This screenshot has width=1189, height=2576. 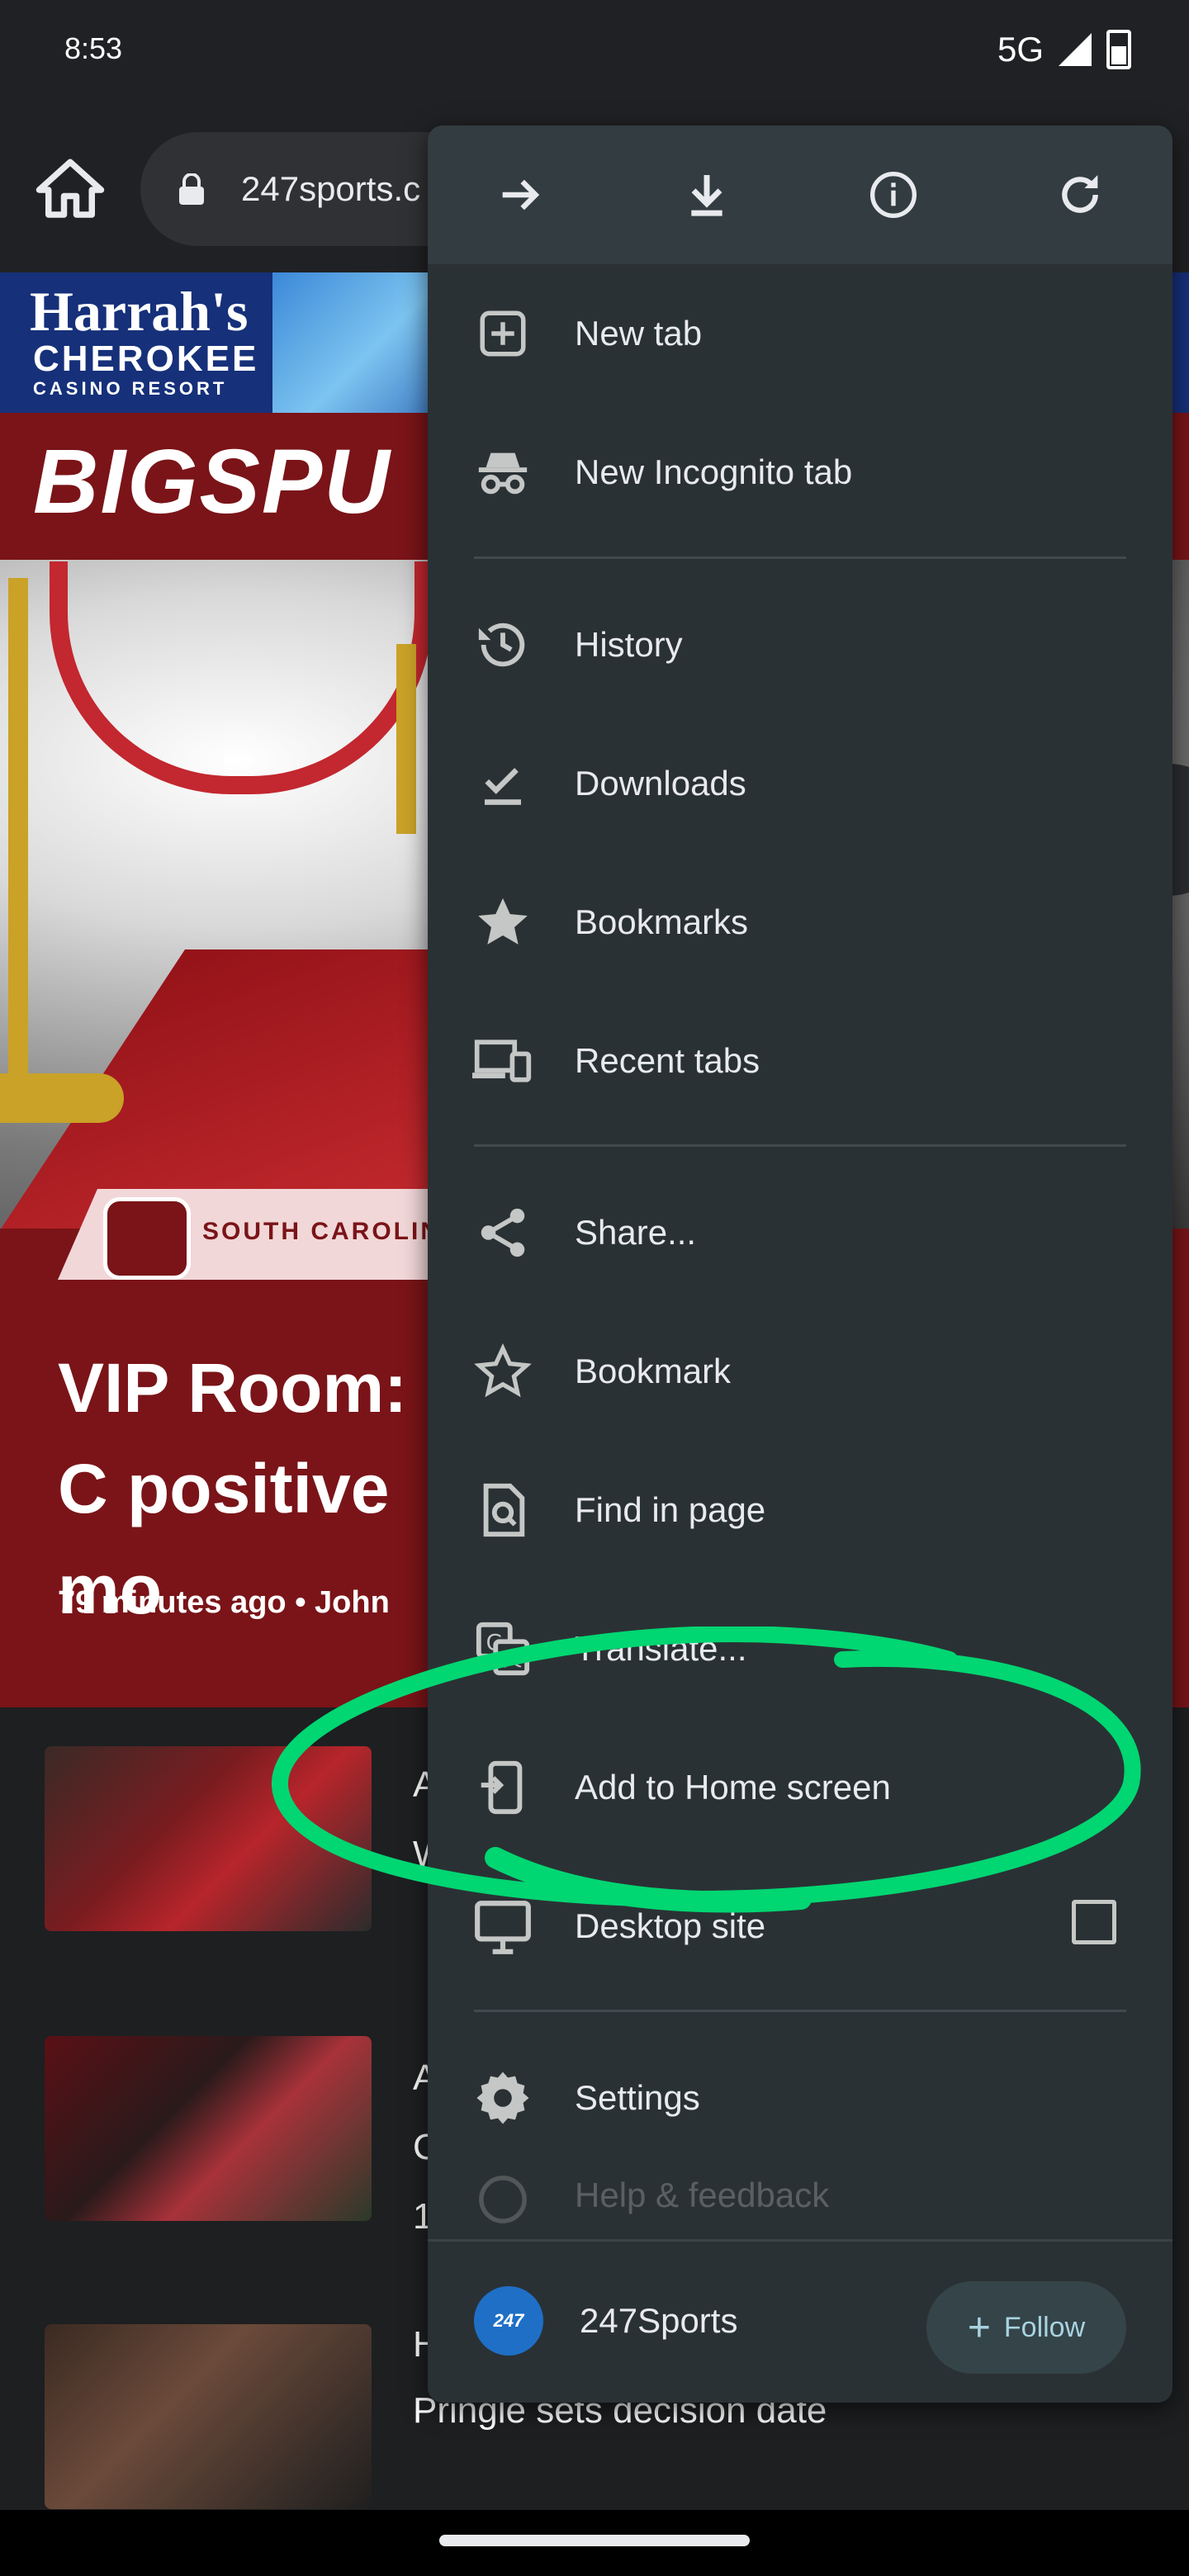 What do you see at coordinates (659, 2320) in the screenshot?
I see `site-name: 247Sports` at bounding box center [659, 2320].